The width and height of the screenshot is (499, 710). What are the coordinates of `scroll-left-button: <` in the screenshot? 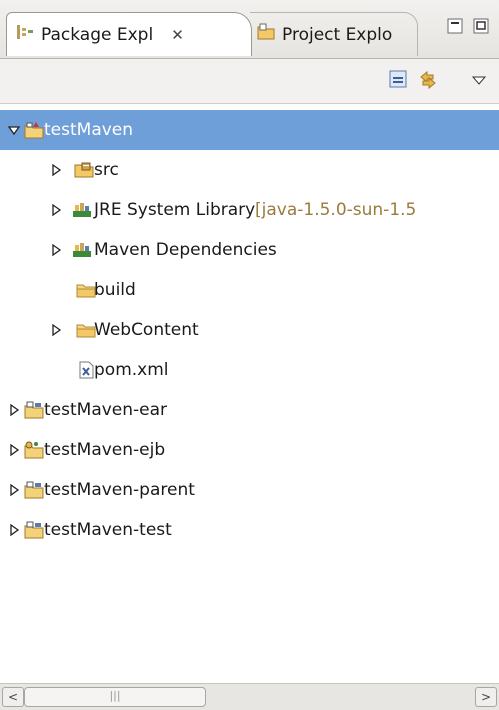 It's located at (13, 697).